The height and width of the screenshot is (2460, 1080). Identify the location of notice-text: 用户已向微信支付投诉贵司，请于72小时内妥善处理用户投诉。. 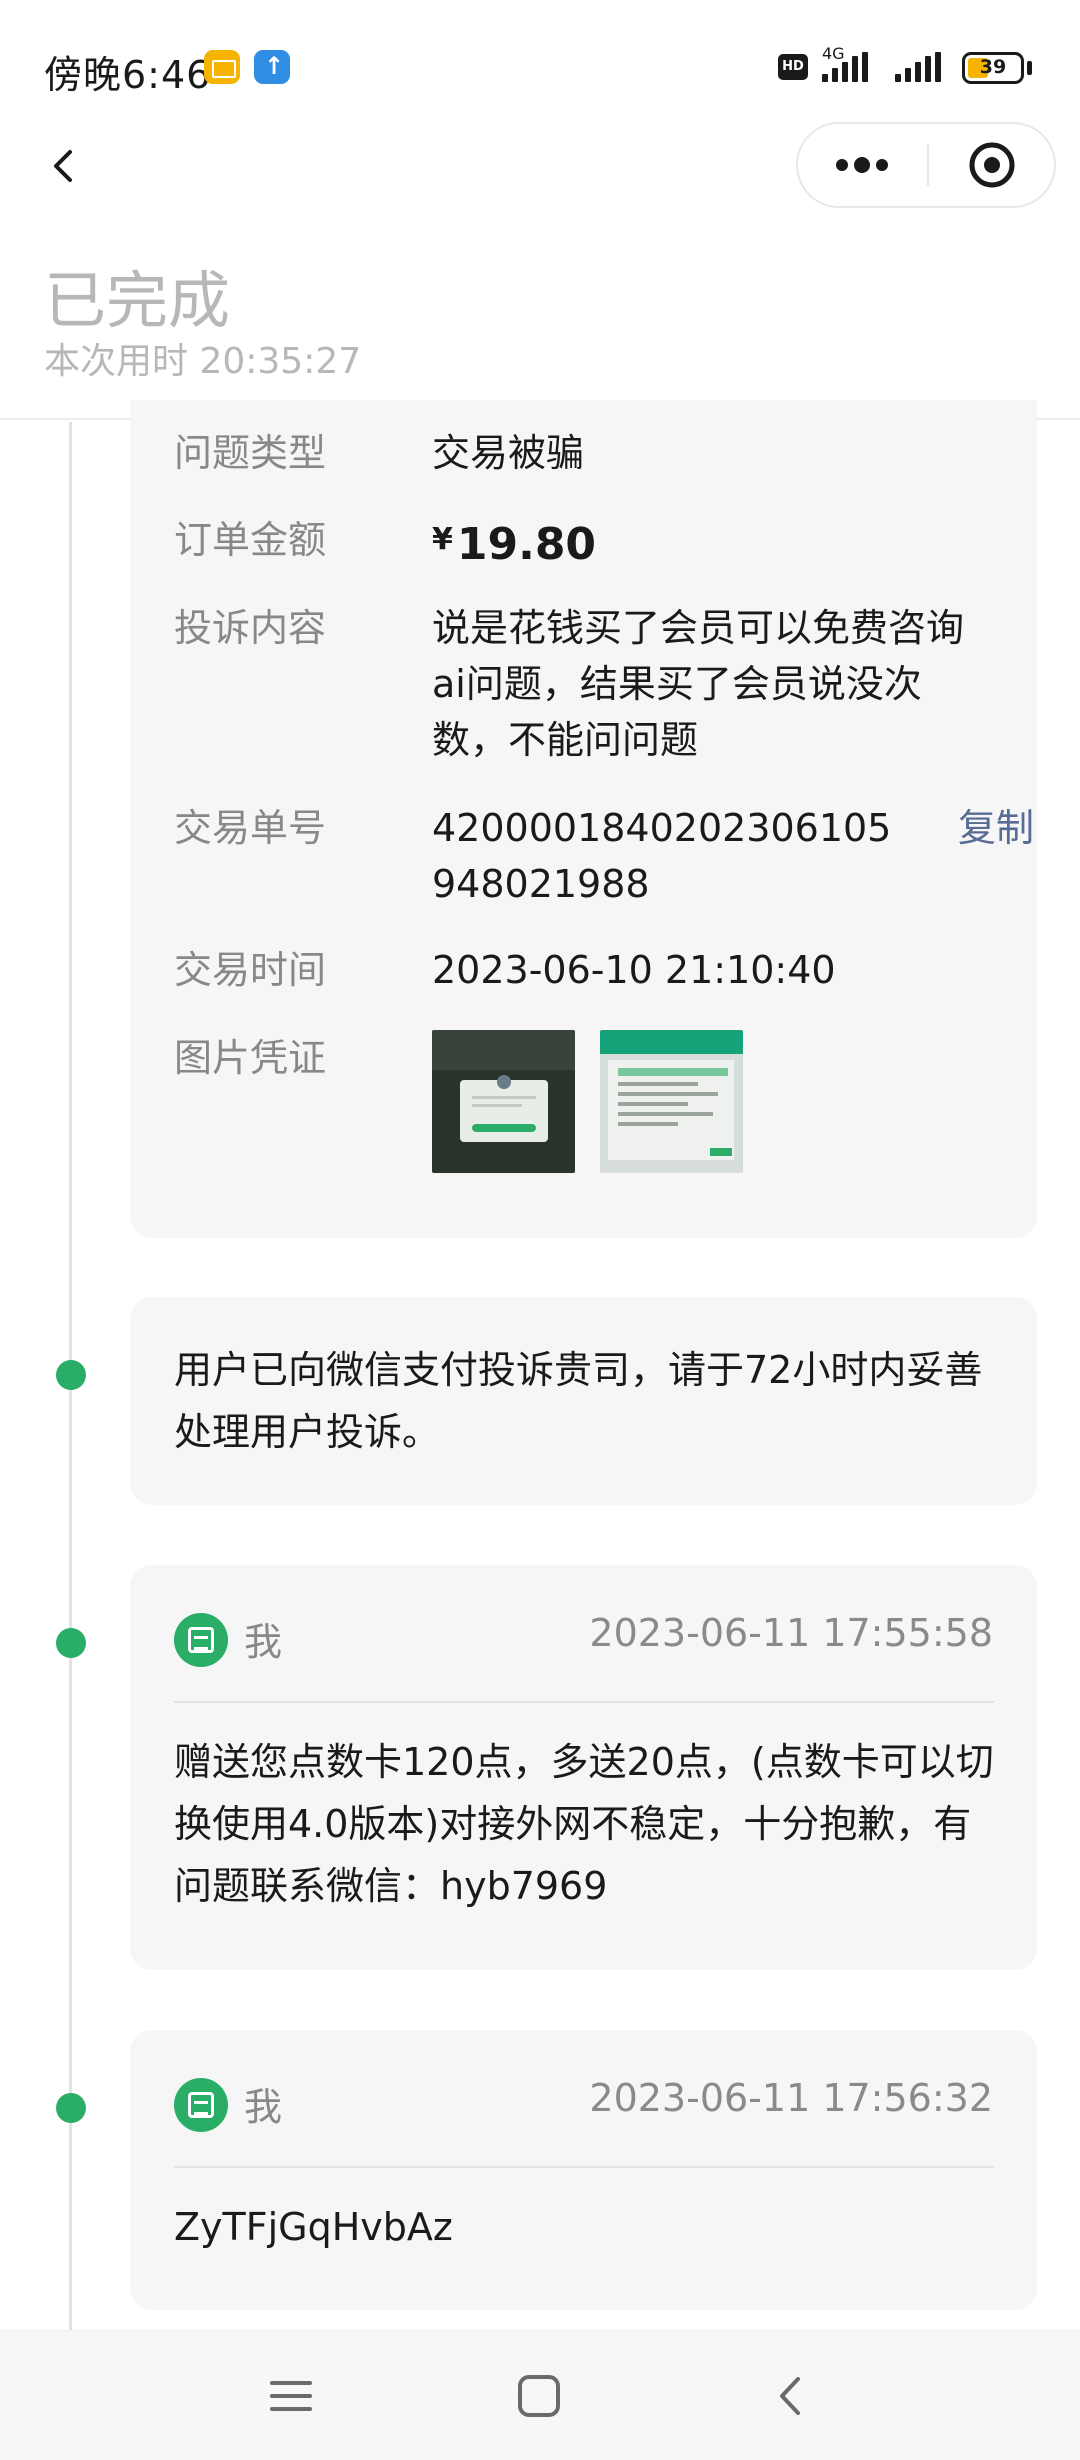
(578, 1401).